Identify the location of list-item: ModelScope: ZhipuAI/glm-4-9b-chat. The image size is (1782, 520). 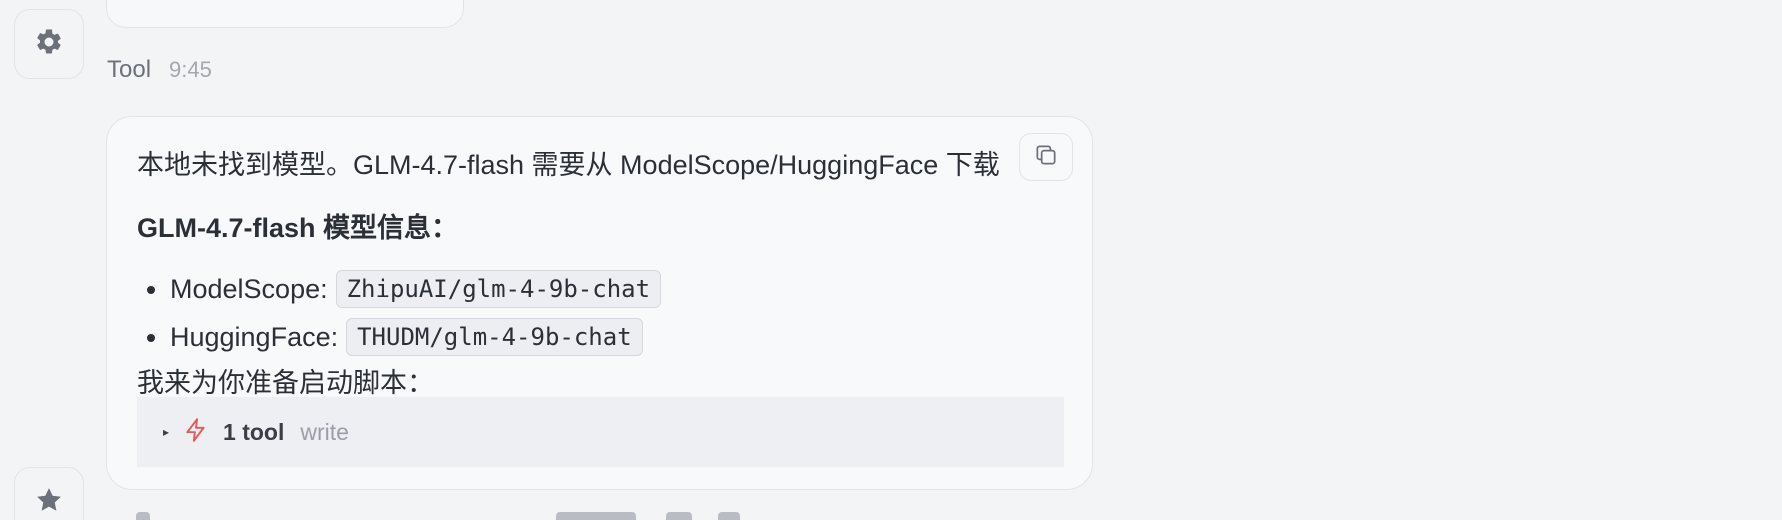
(399, 289).